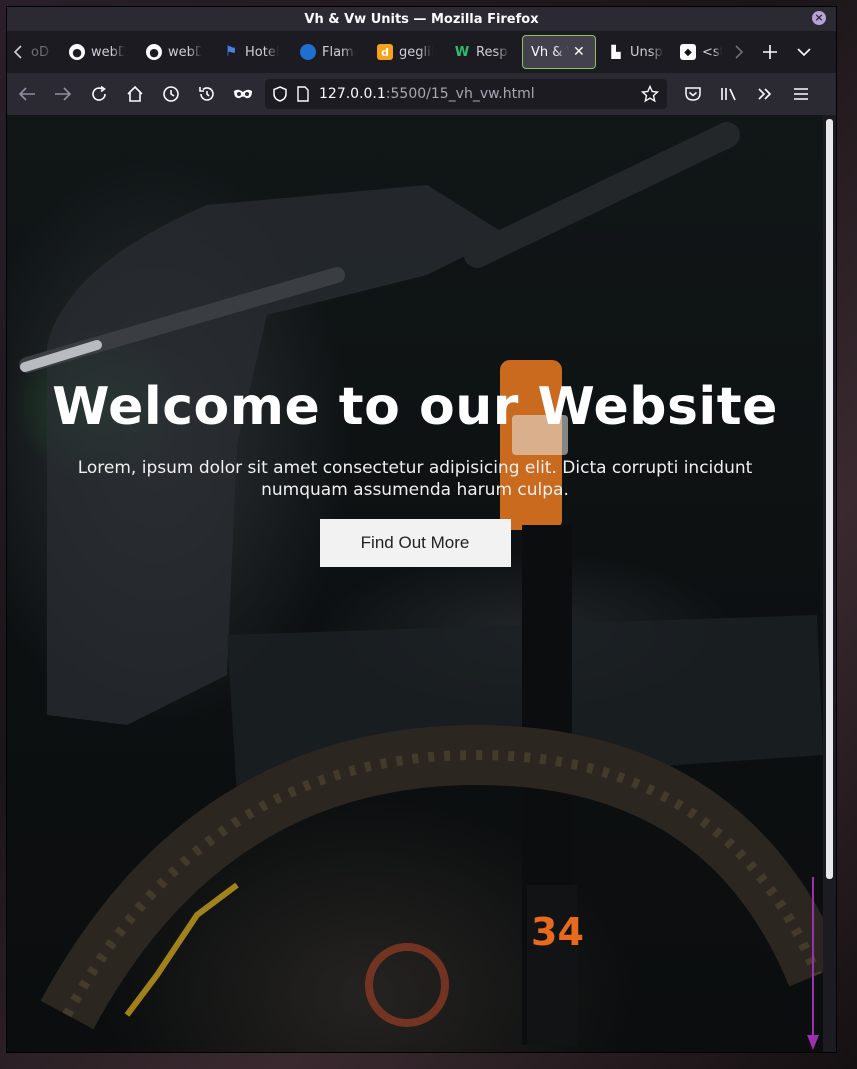 The width and height of the screenshot is (857, 1069). What do you see at coordinates (804, 52) in the screenshot?
I see `list-all-tabs-icon` at bounding box center [804, 52].